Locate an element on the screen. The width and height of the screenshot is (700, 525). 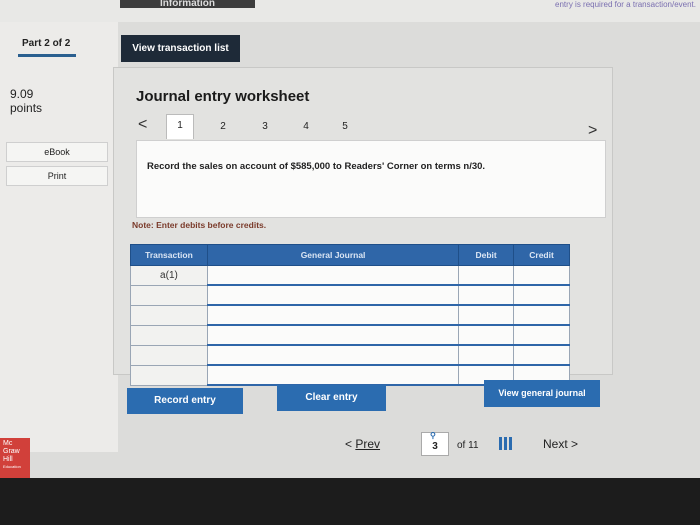
note-text: Note: Enter debits before credits. is located at coordinates (199, 225).